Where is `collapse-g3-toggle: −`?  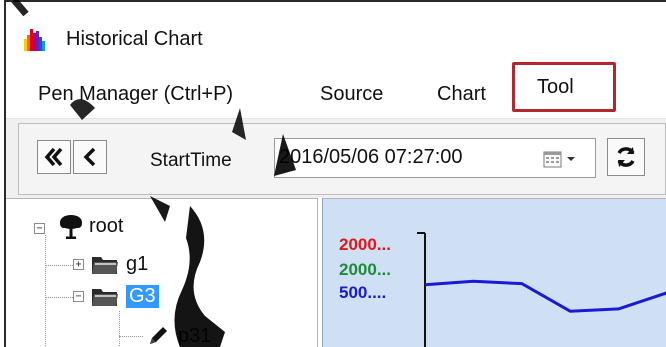
collapse-g3-toggle: − is located at coordinates (78, 296).